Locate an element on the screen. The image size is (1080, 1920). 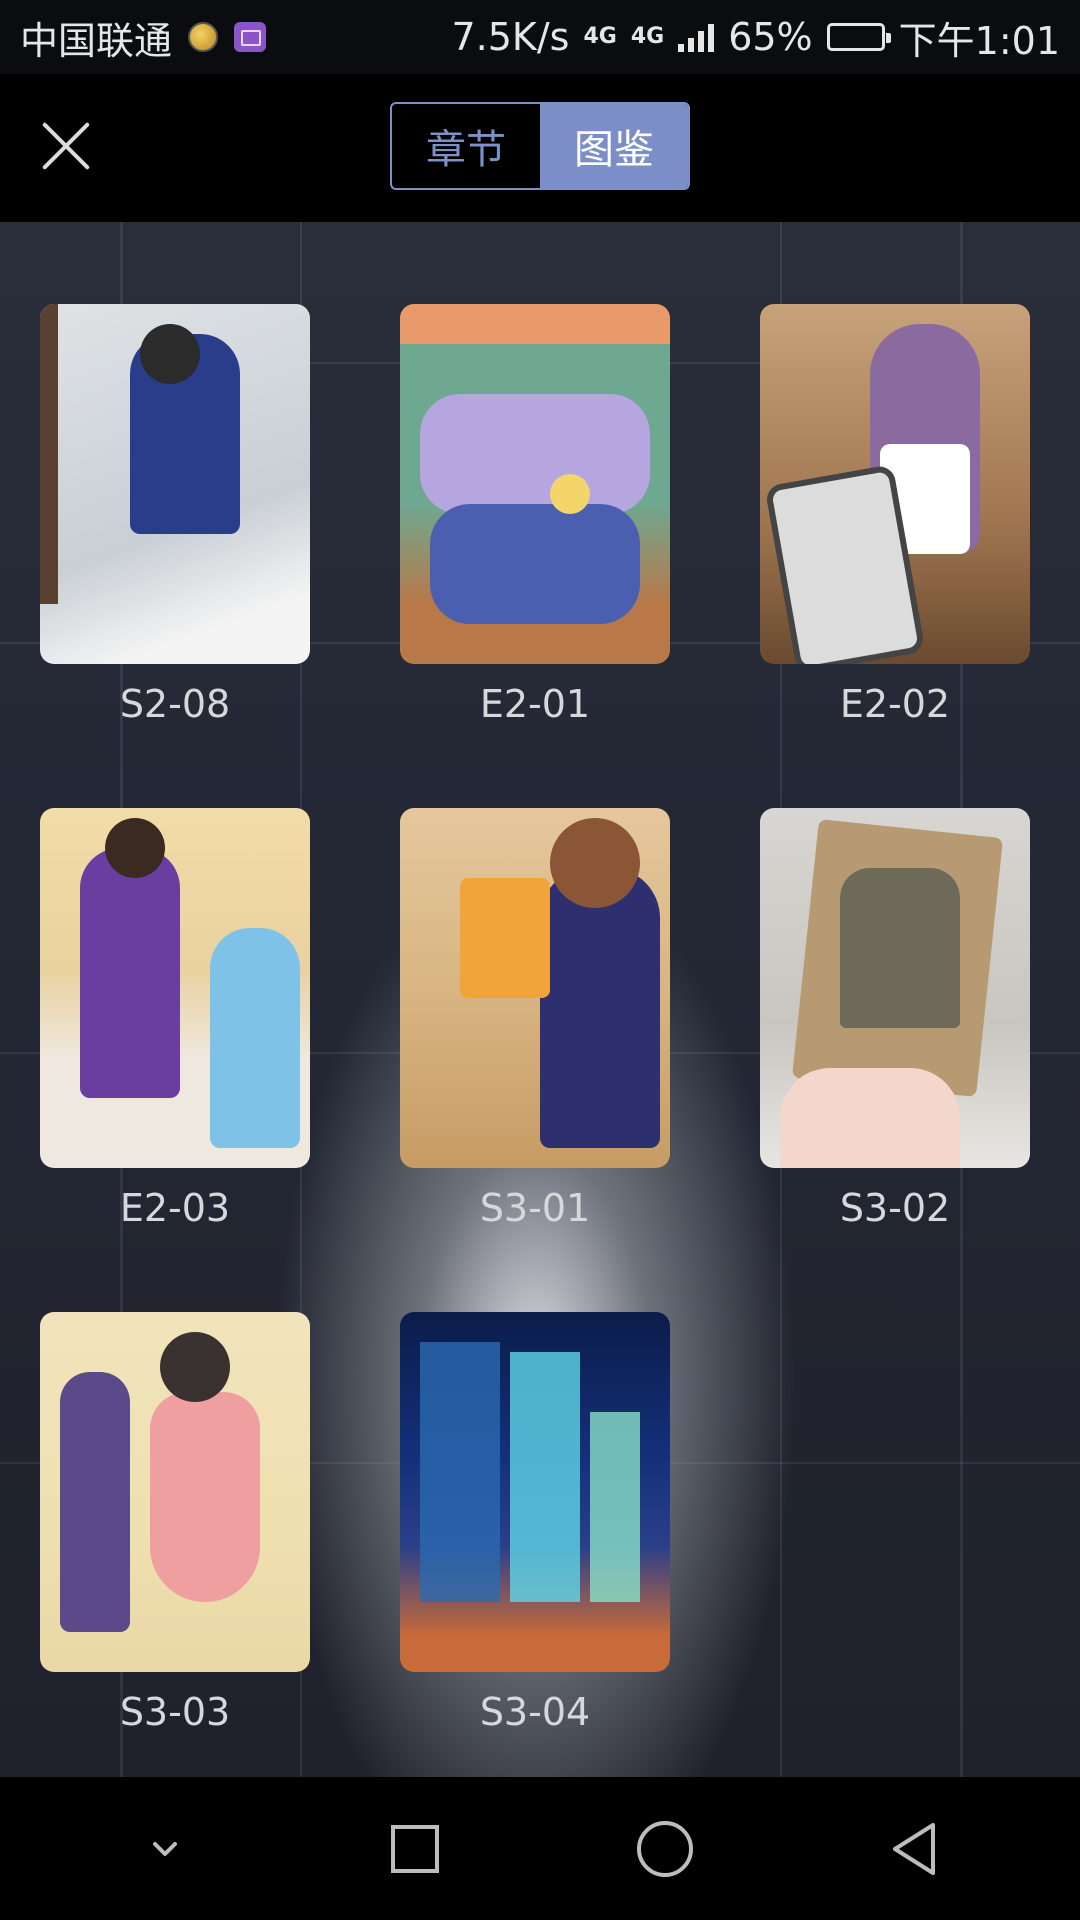
triangle-back-icon is located at coordinates (914, 1848).